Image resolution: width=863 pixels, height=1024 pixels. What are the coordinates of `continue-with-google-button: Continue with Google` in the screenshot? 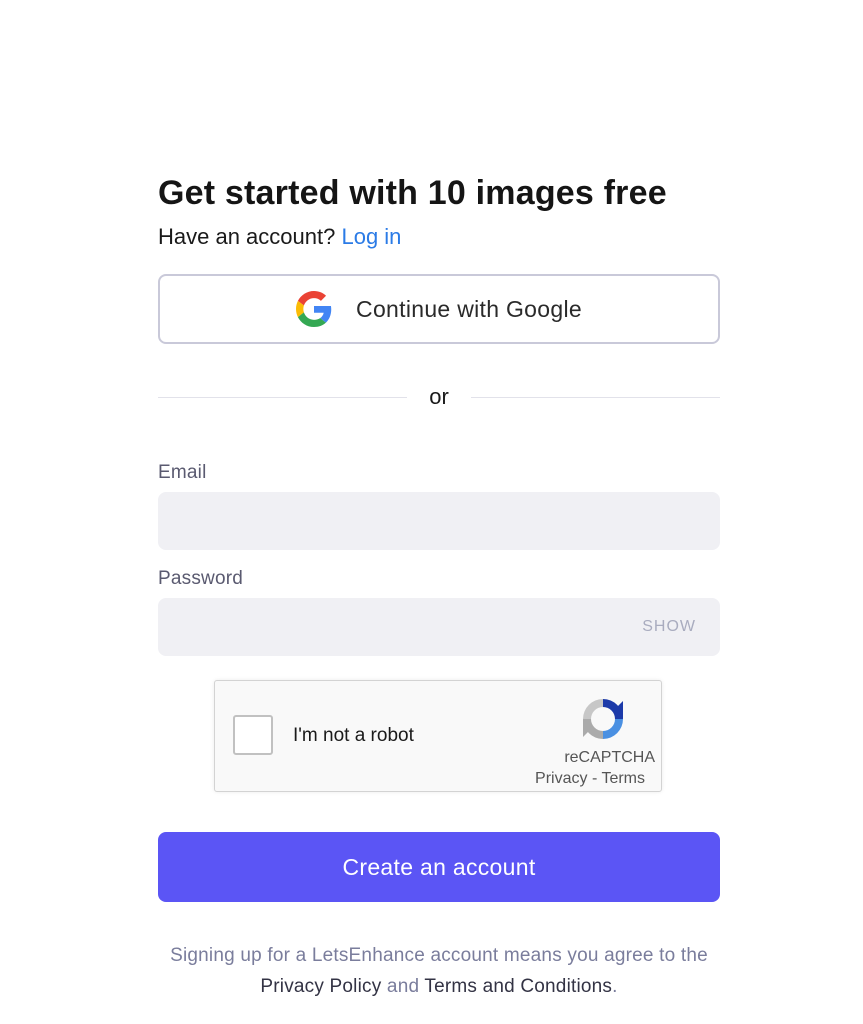 It's located at (439, 309).